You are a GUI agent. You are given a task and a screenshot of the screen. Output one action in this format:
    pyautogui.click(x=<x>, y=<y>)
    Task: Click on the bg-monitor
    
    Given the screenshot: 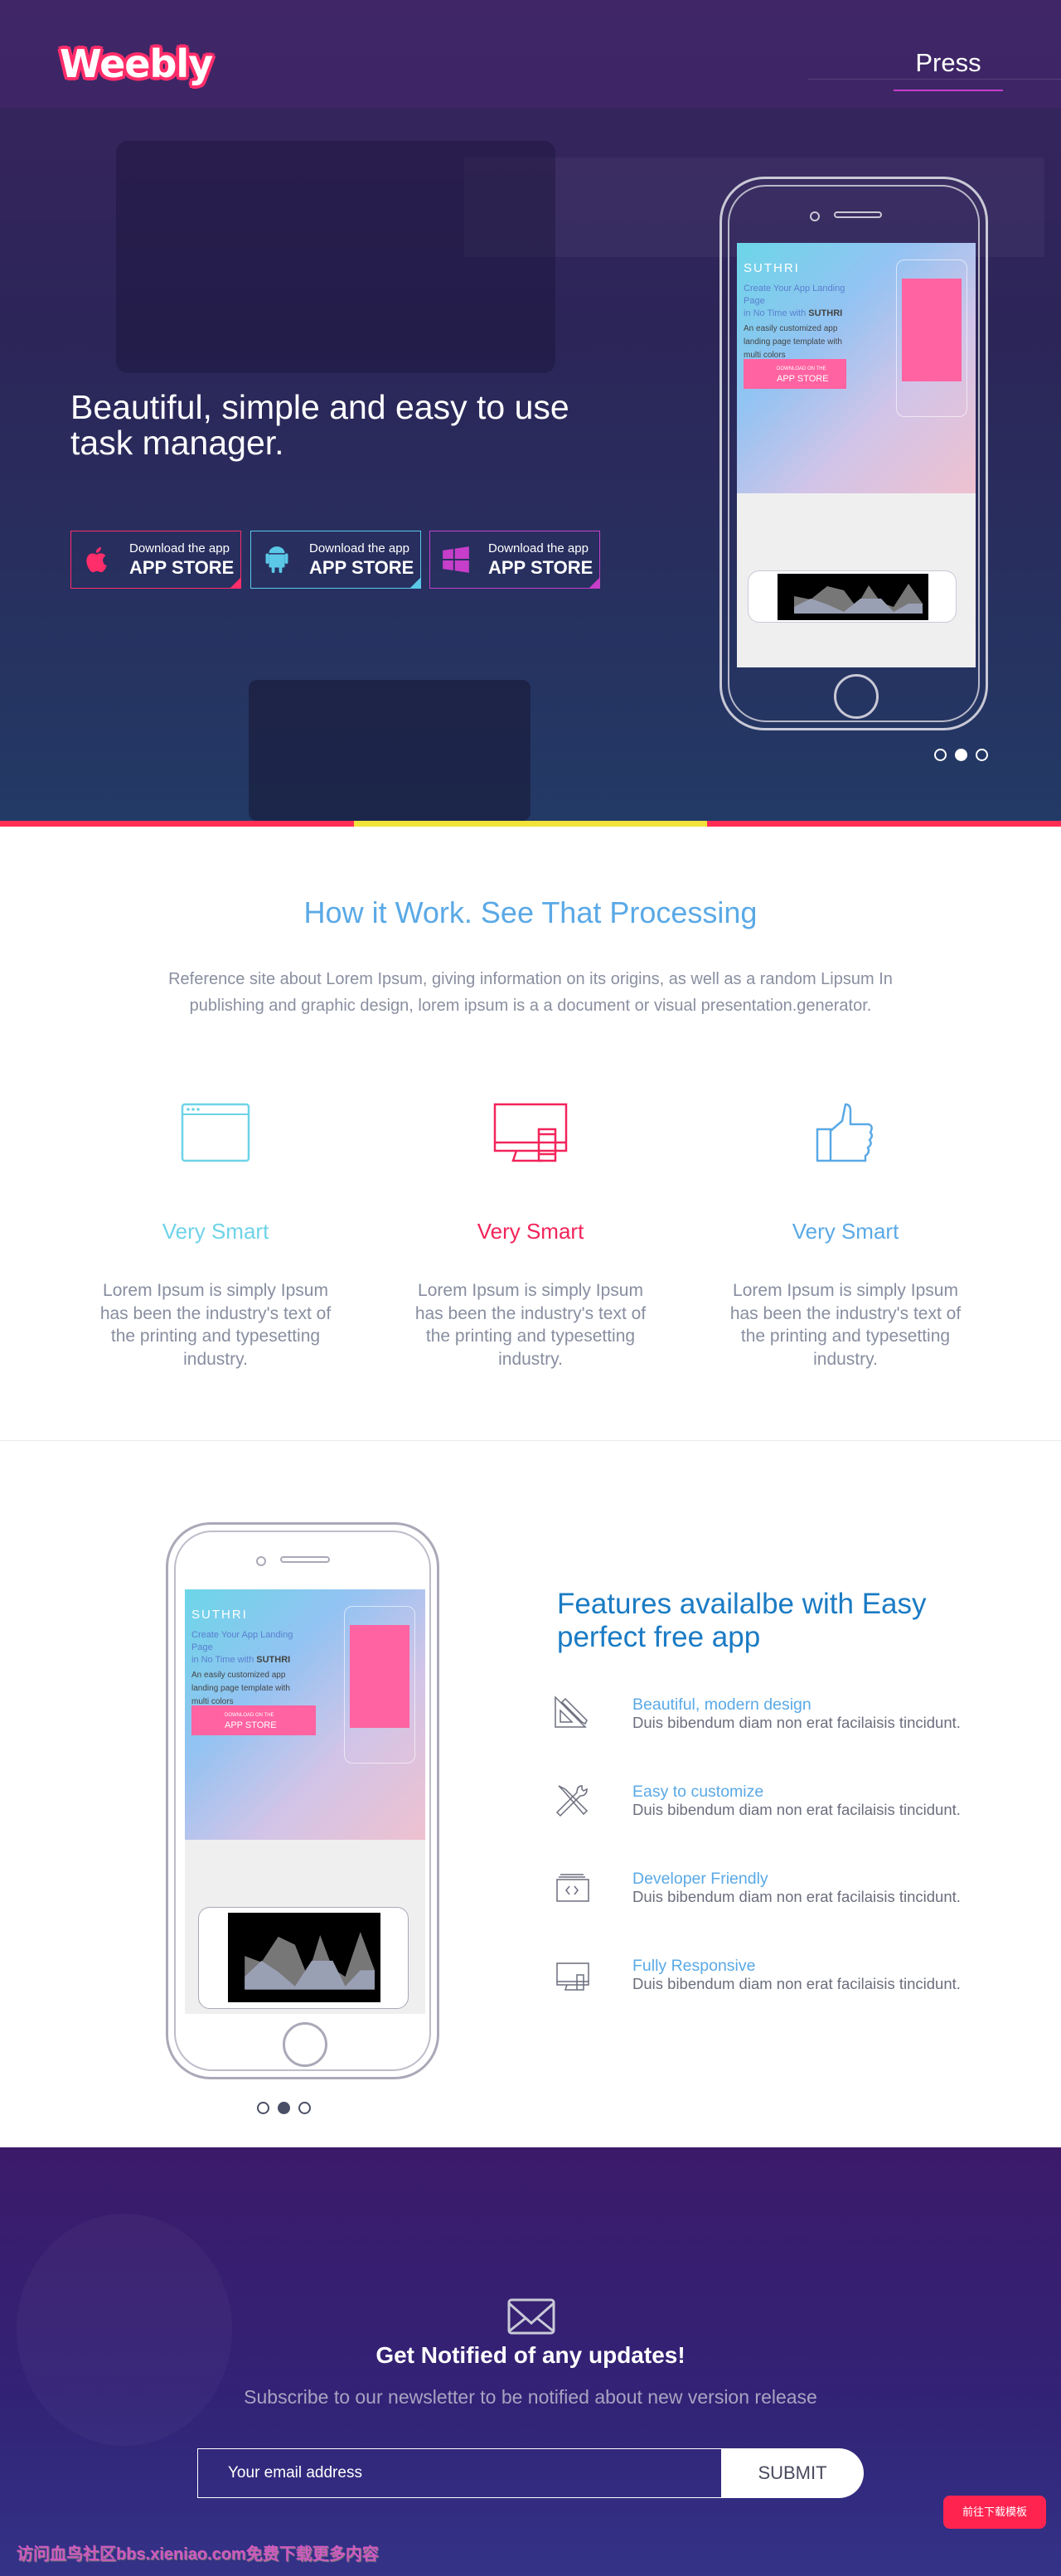 What is the action you would take?
    pyautogui.click(x=335, y=257)
    